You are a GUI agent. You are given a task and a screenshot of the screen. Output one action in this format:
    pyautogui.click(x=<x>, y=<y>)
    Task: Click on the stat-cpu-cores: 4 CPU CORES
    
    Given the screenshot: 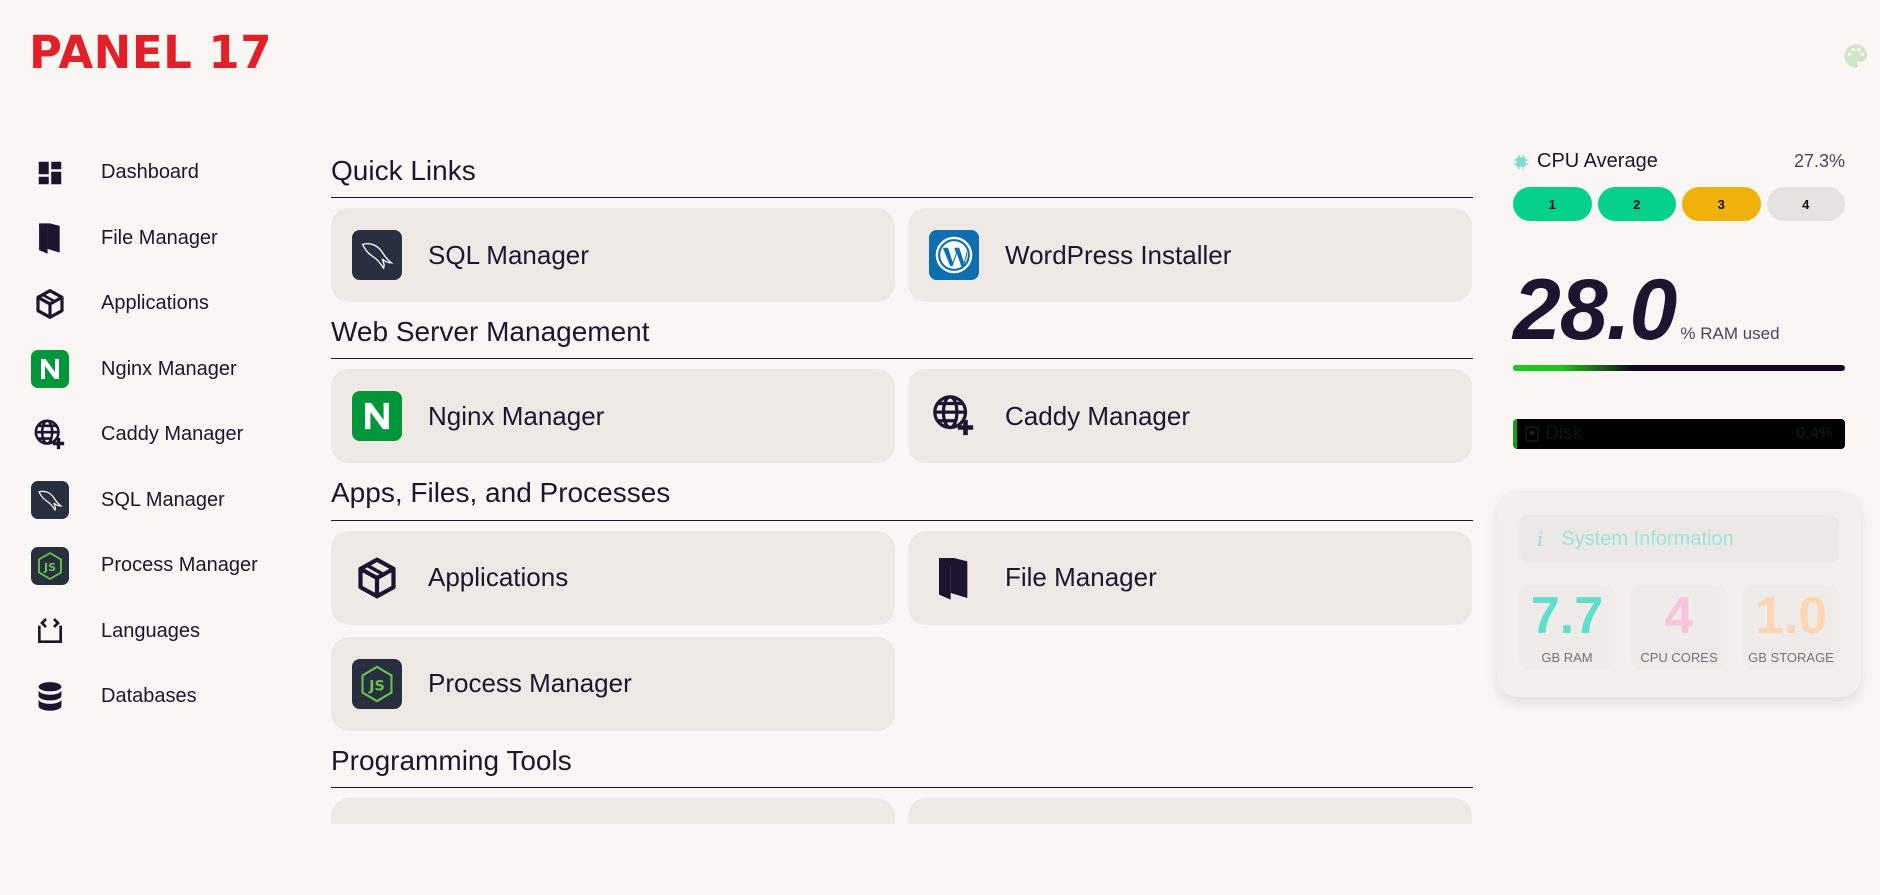 What is the action you would take?
    pyautogui.click(x=1679, y=627)
    